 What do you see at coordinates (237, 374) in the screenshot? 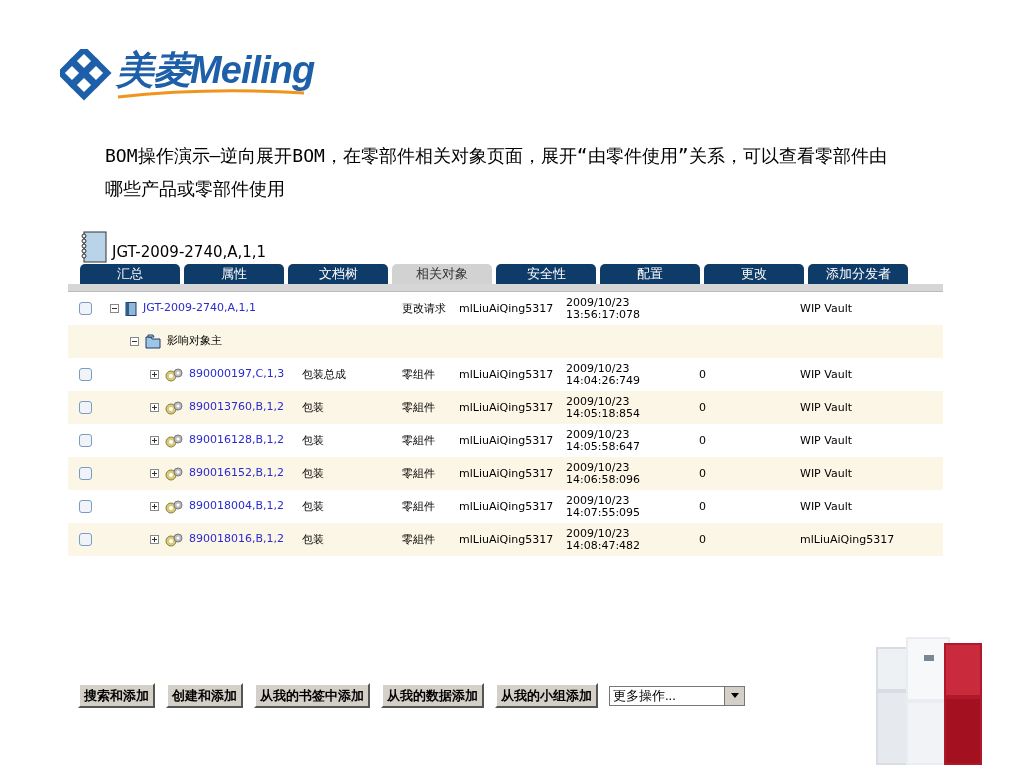
I see `item-link: 890000197,C,1,3` at bounding box center [237, 374].